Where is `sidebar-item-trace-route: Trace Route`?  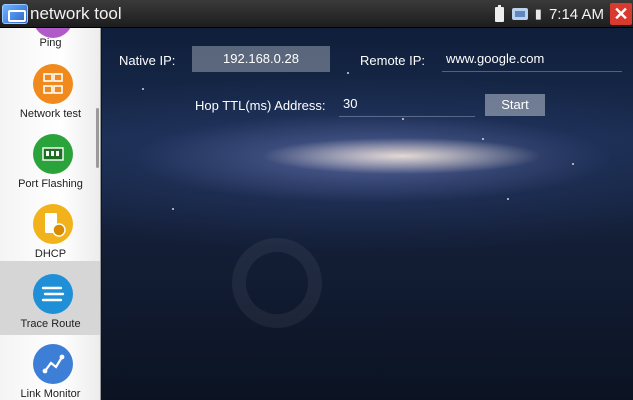 sidebar-item-trace-route: Trace Route is located at coordinates (50, 298).